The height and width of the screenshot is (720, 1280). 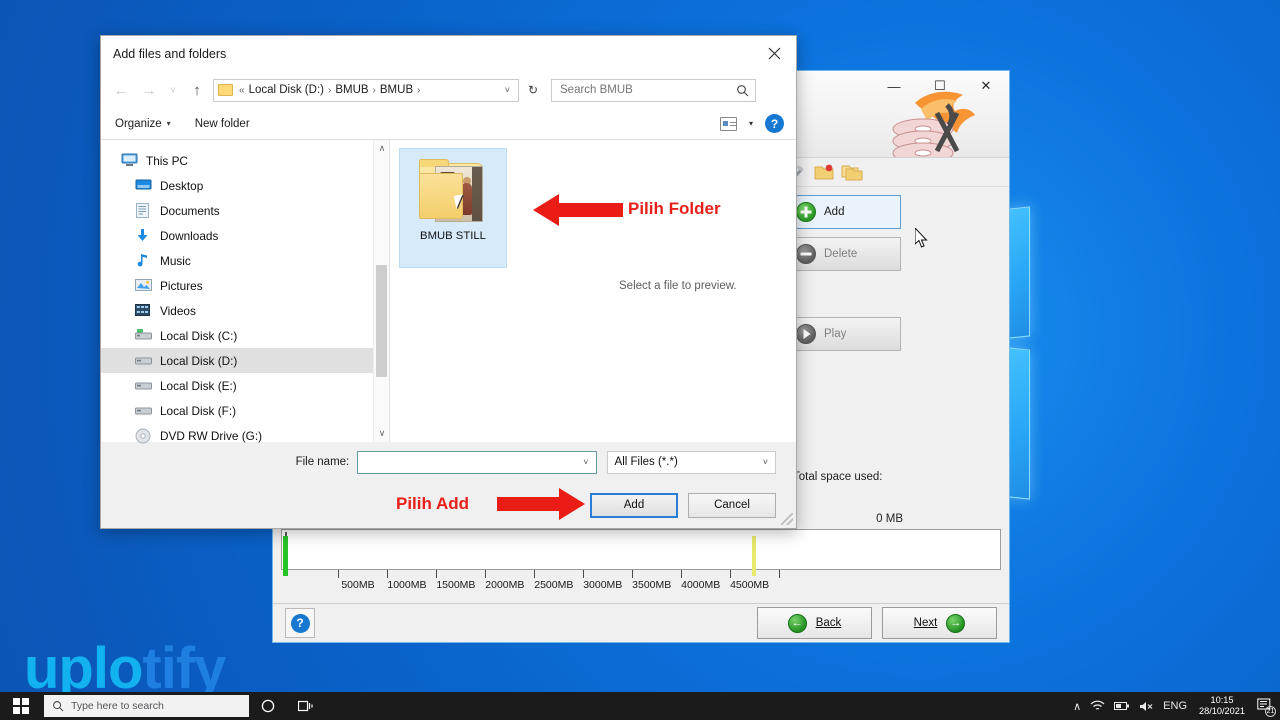 I want to click on ruler-label: 500MB, so click(x=358, y=585).